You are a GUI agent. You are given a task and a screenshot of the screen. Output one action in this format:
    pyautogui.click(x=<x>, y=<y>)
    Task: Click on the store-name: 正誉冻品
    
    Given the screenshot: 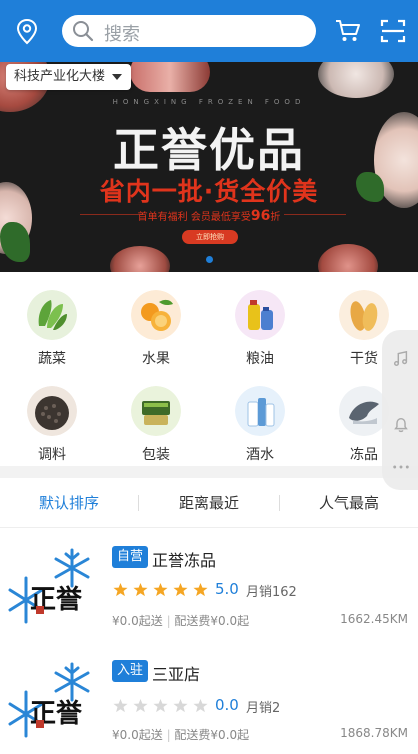 What is the action you would take?
    pyautogui.click(x=184, y=560)
    